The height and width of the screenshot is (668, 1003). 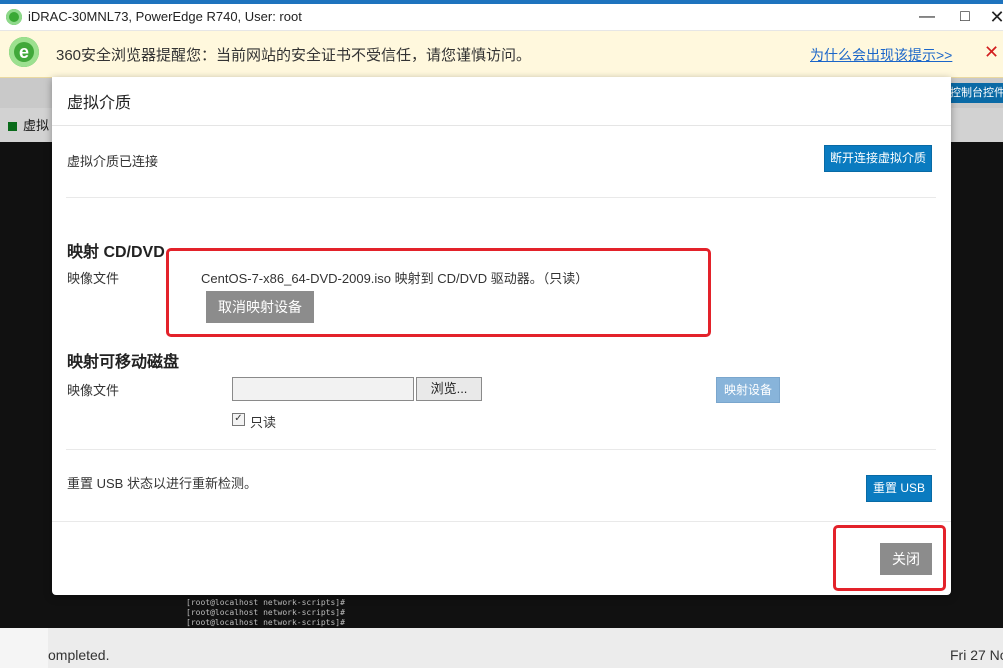 I want to click on dialog-header: 虚拟介质, so click(x=501, y=101).